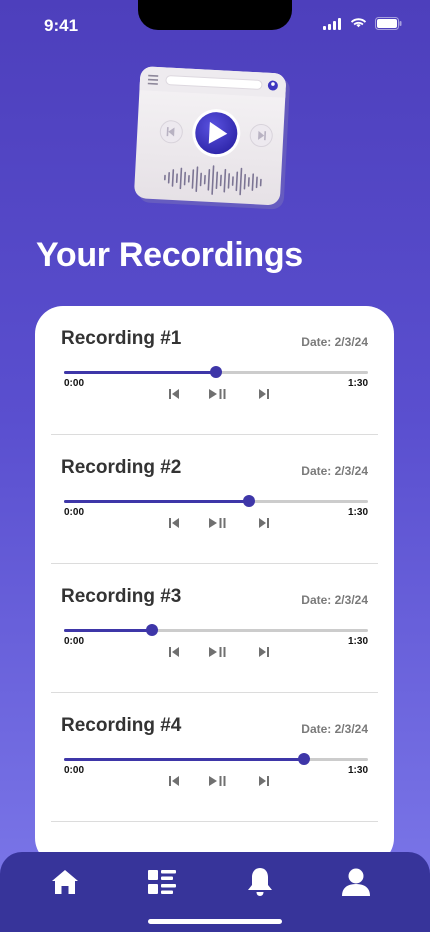  What do you see at coordinates (65, 882) in the screenshot?
I see `home-icon` at bounding box center [65, 882].